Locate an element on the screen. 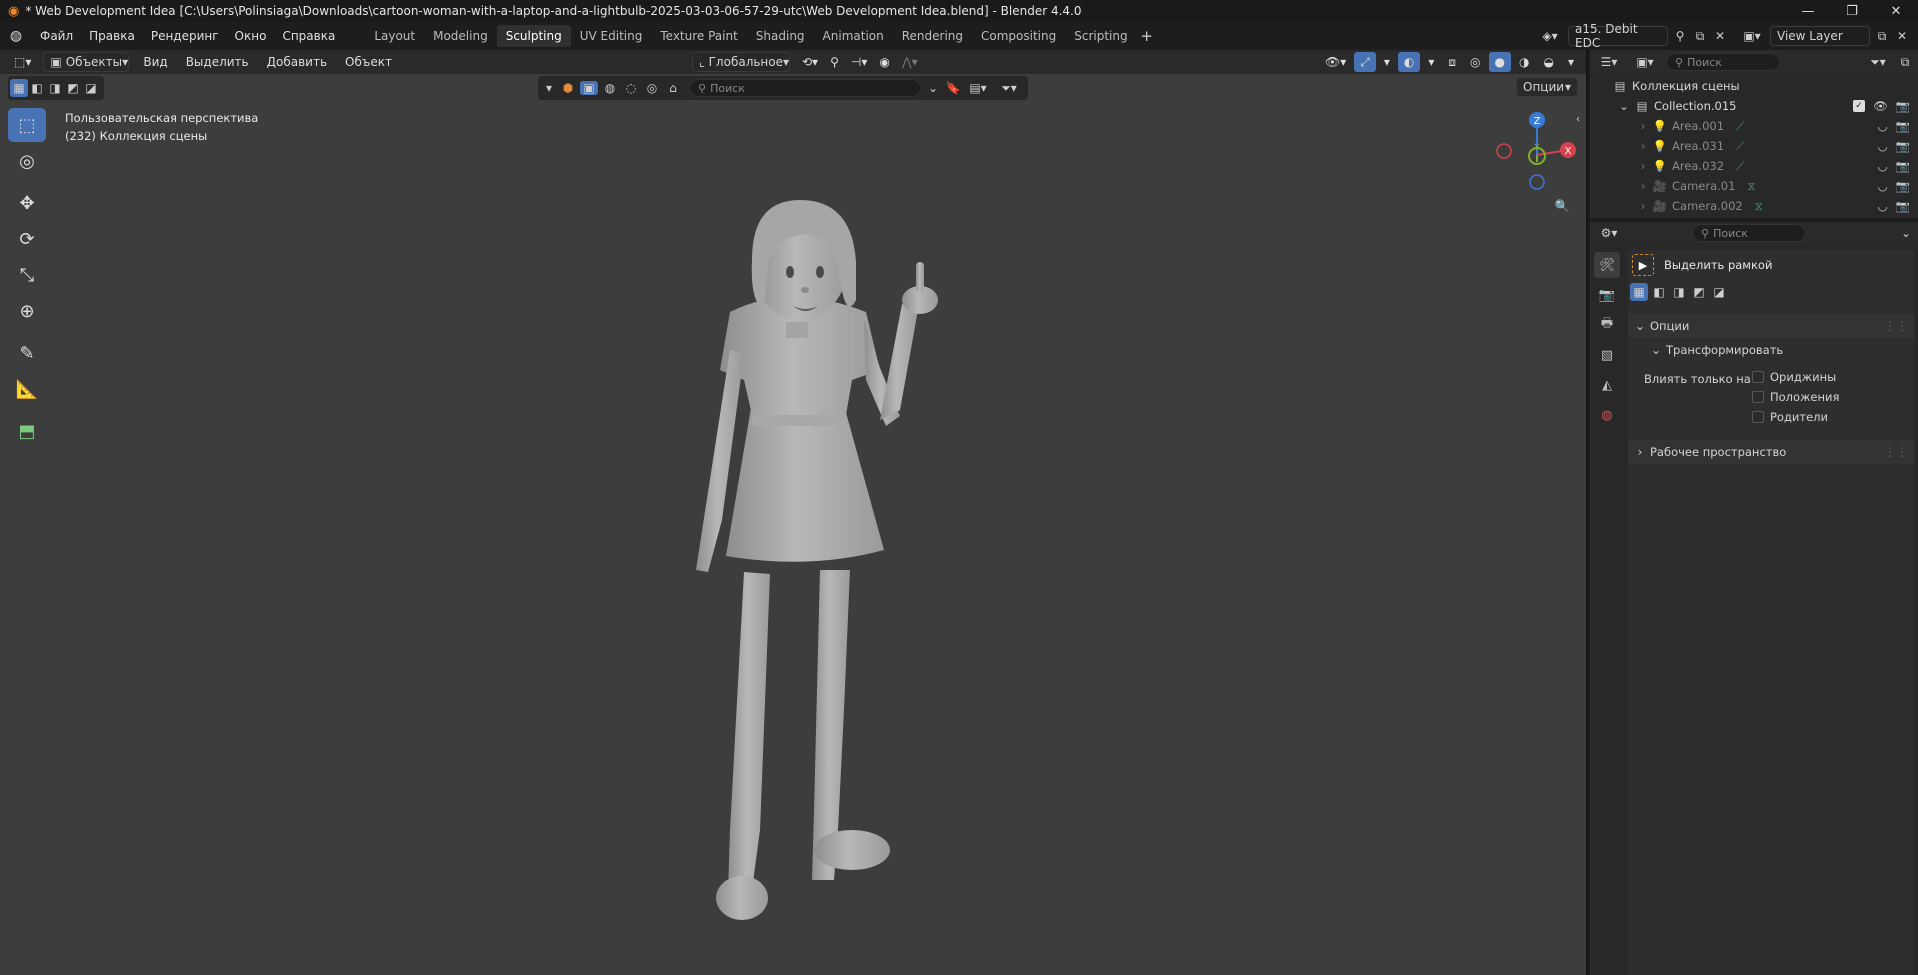 The image size is (1918, 975). chevron-down-icon: ⌄ is located at coordinates (1906, 233).